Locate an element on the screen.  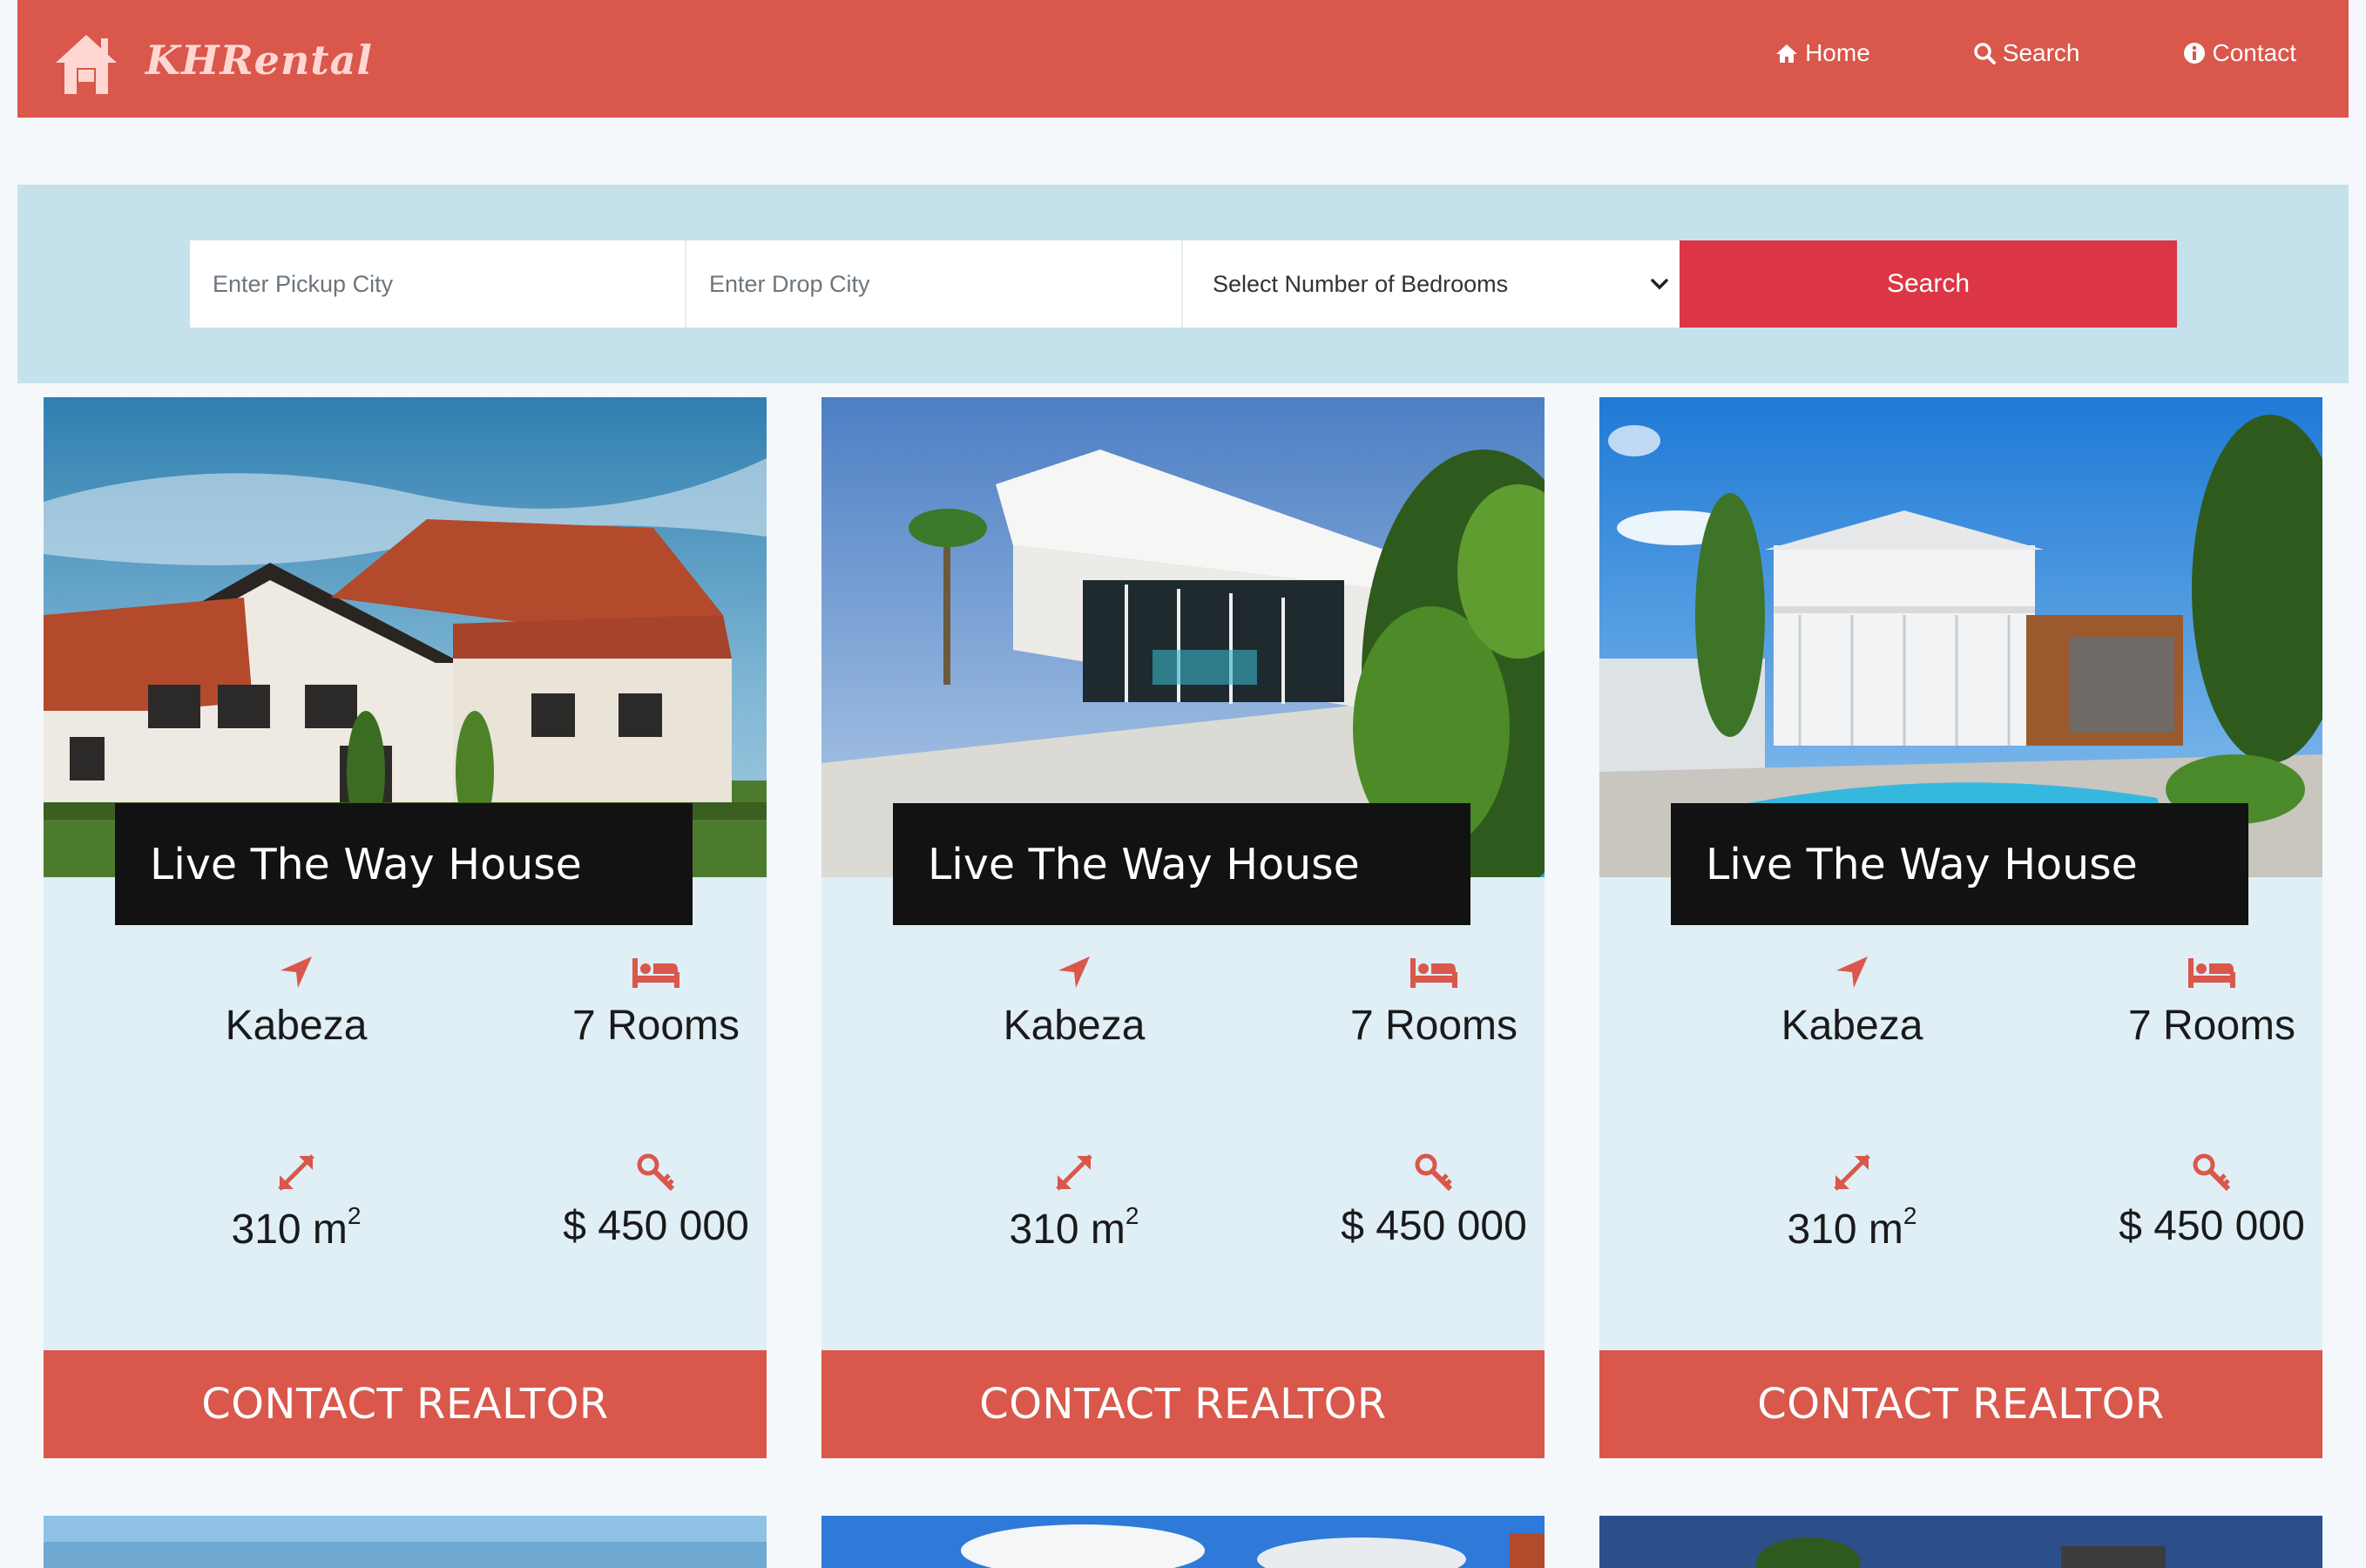
pickup-city-field is located at coordinates (438, 284).